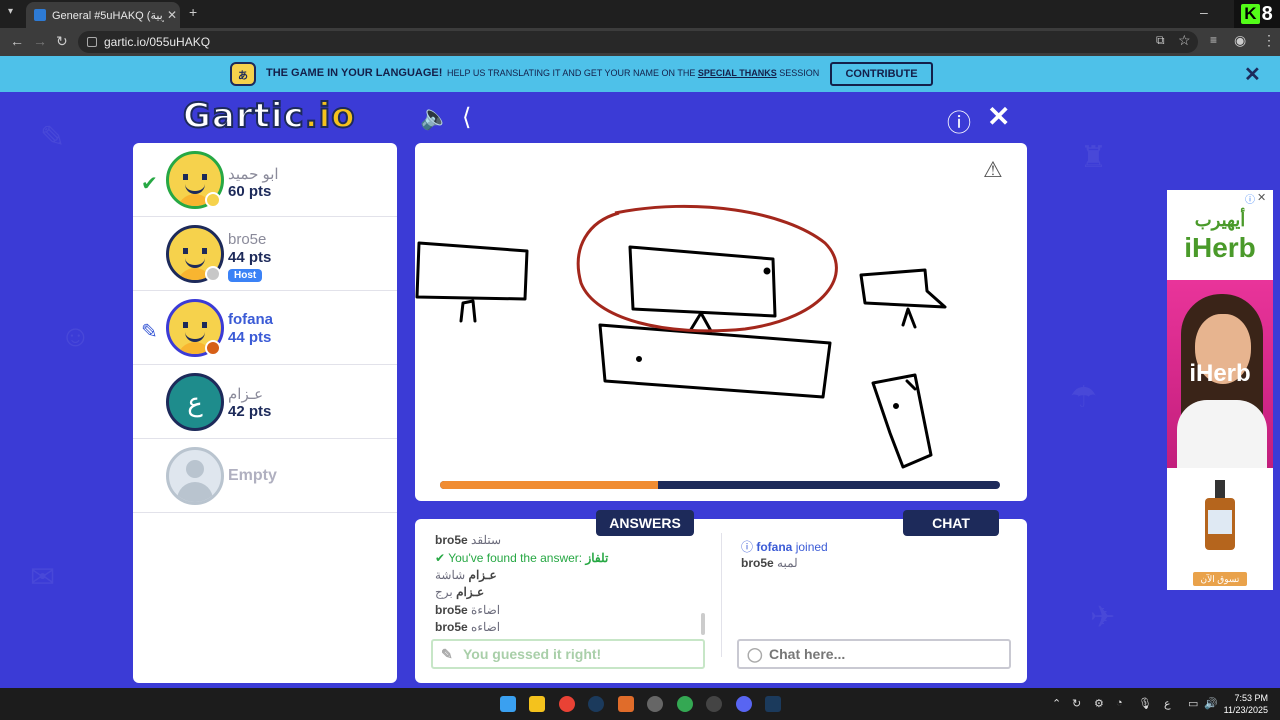 Image resolution: width=1280 pixels, height=720 pixels. I want to click on steam-app-icon, so click(773, 704).